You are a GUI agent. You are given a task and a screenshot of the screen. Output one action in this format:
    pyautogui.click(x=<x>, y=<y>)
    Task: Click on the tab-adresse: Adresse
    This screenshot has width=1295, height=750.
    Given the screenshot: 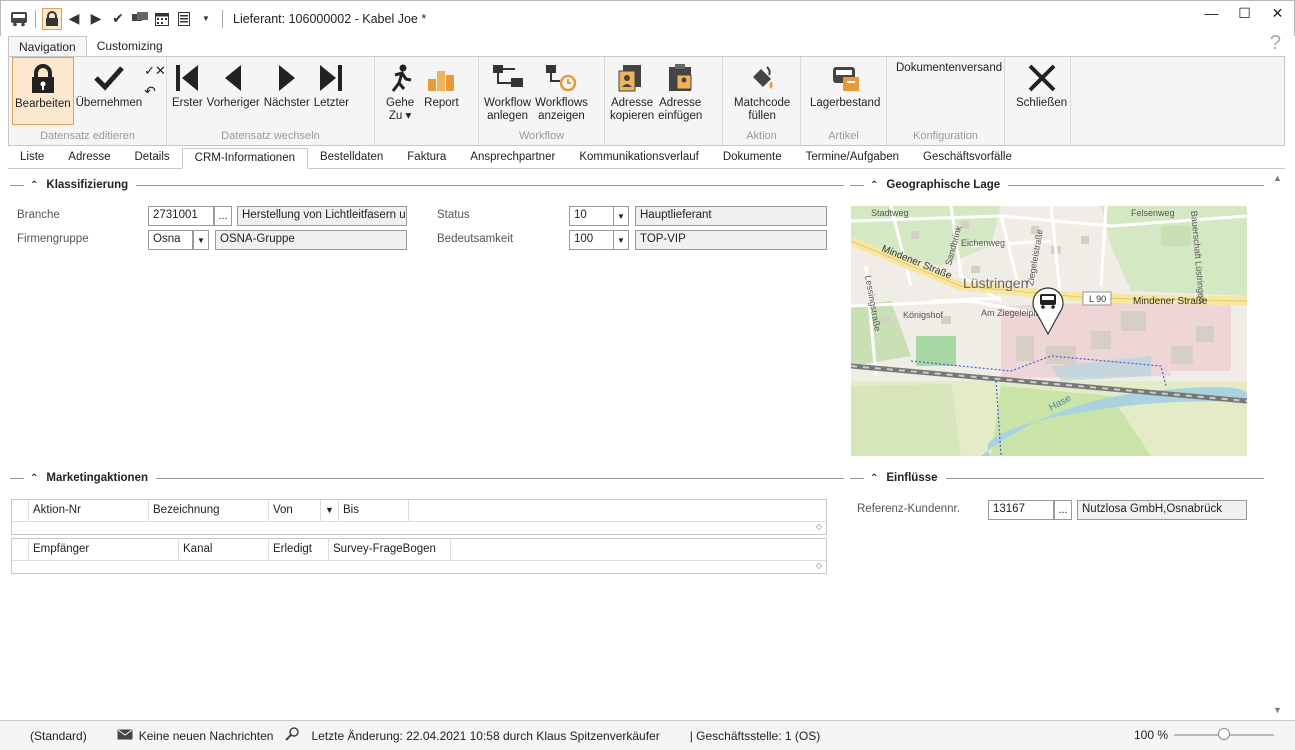 What is the action you would take?
    pyautogui.click(x=89, y=158)
    